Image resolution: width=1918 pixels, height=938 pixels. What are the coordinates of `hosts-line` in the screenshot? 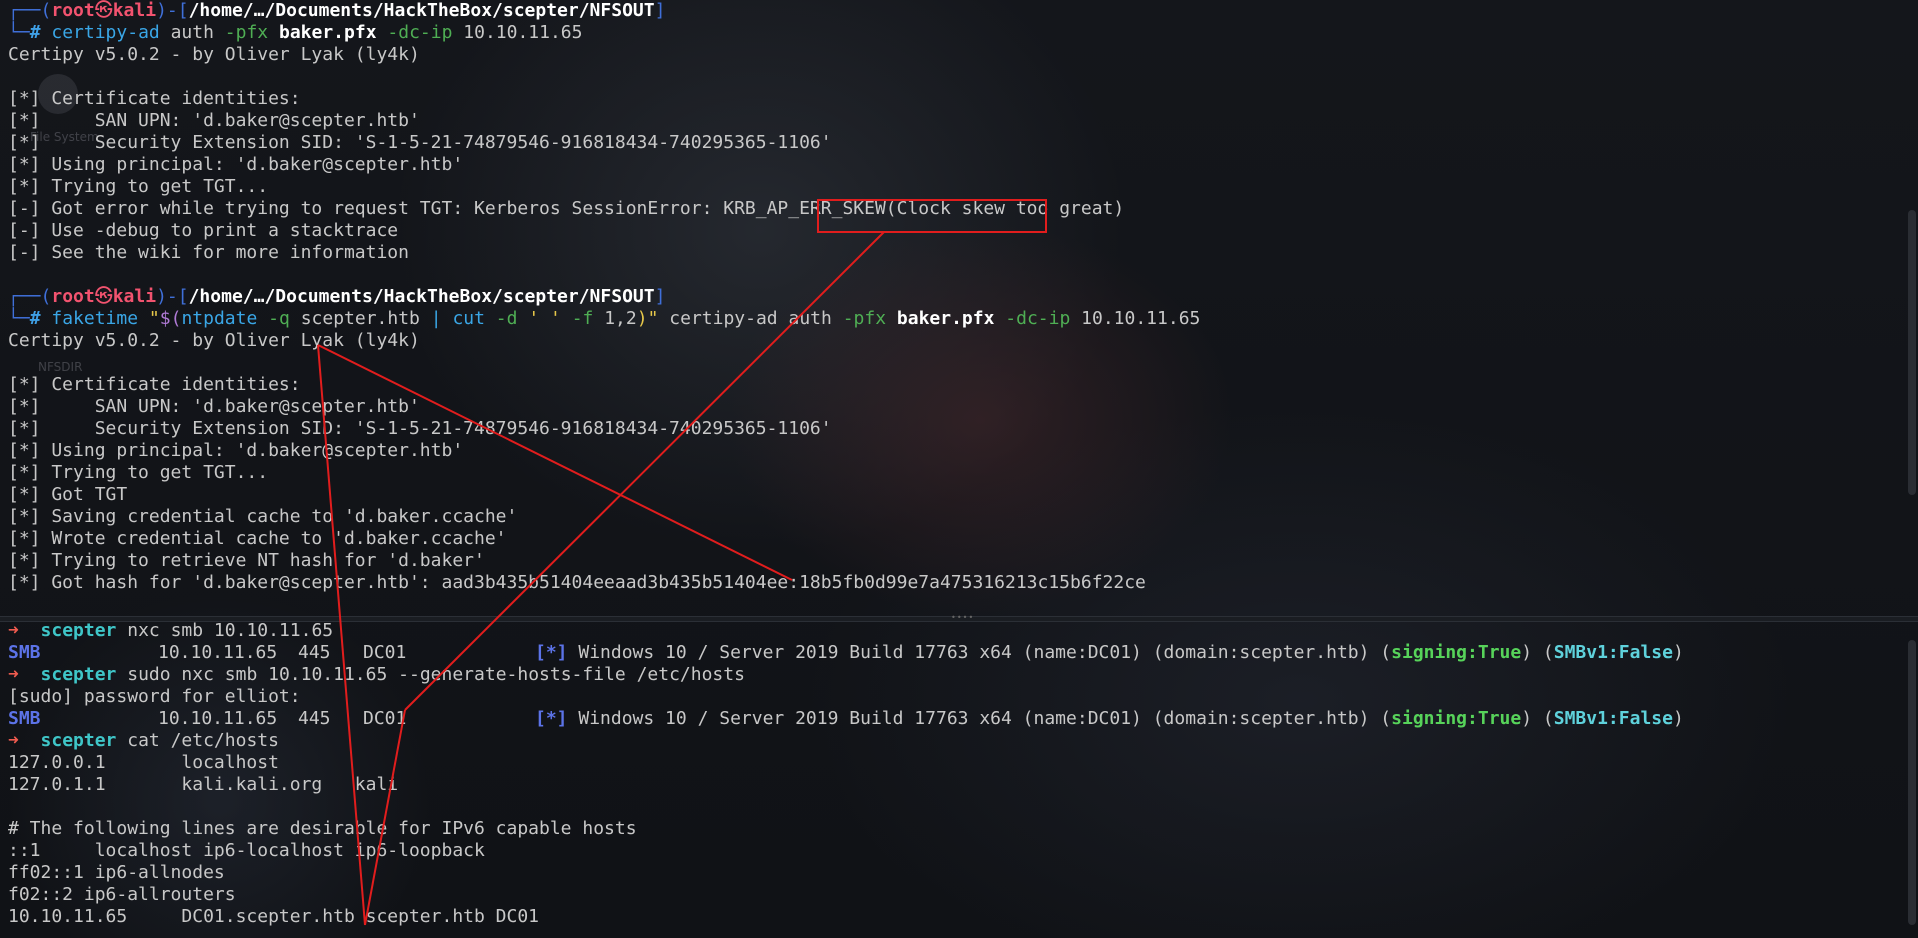 It's located at (952, 807).